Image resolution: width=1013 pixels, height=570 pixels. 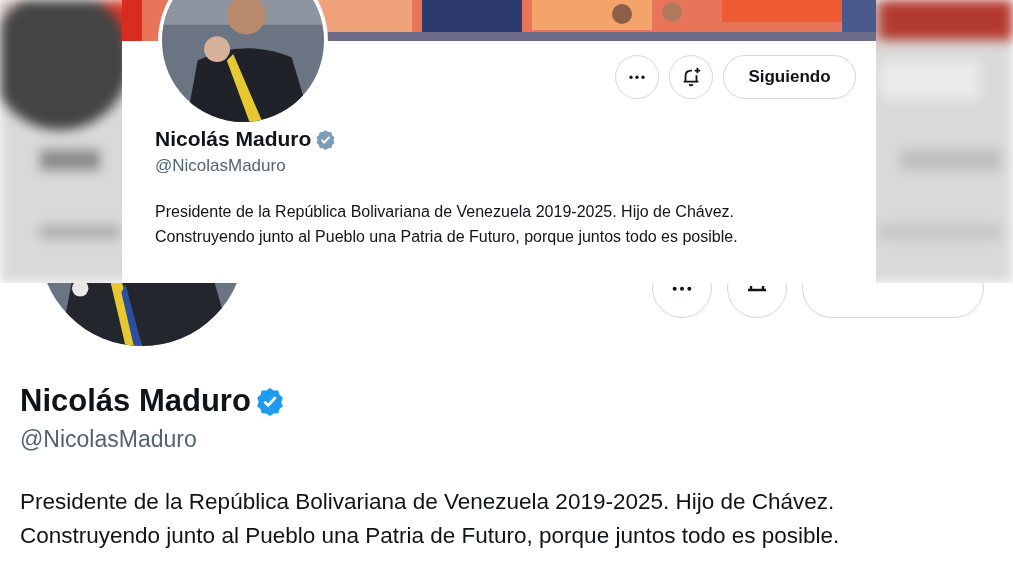 What do you see at coordinates (430, 518) in the screenshot?
I see `profile-bio: Presidente de la República Bolivariana de Venezuela 2019-2025. Hijo de Chávez. Construyendo junto al Pueblo una Patria de Futuro, porque juntos todo es posible.` at bounding box center [430, 518].